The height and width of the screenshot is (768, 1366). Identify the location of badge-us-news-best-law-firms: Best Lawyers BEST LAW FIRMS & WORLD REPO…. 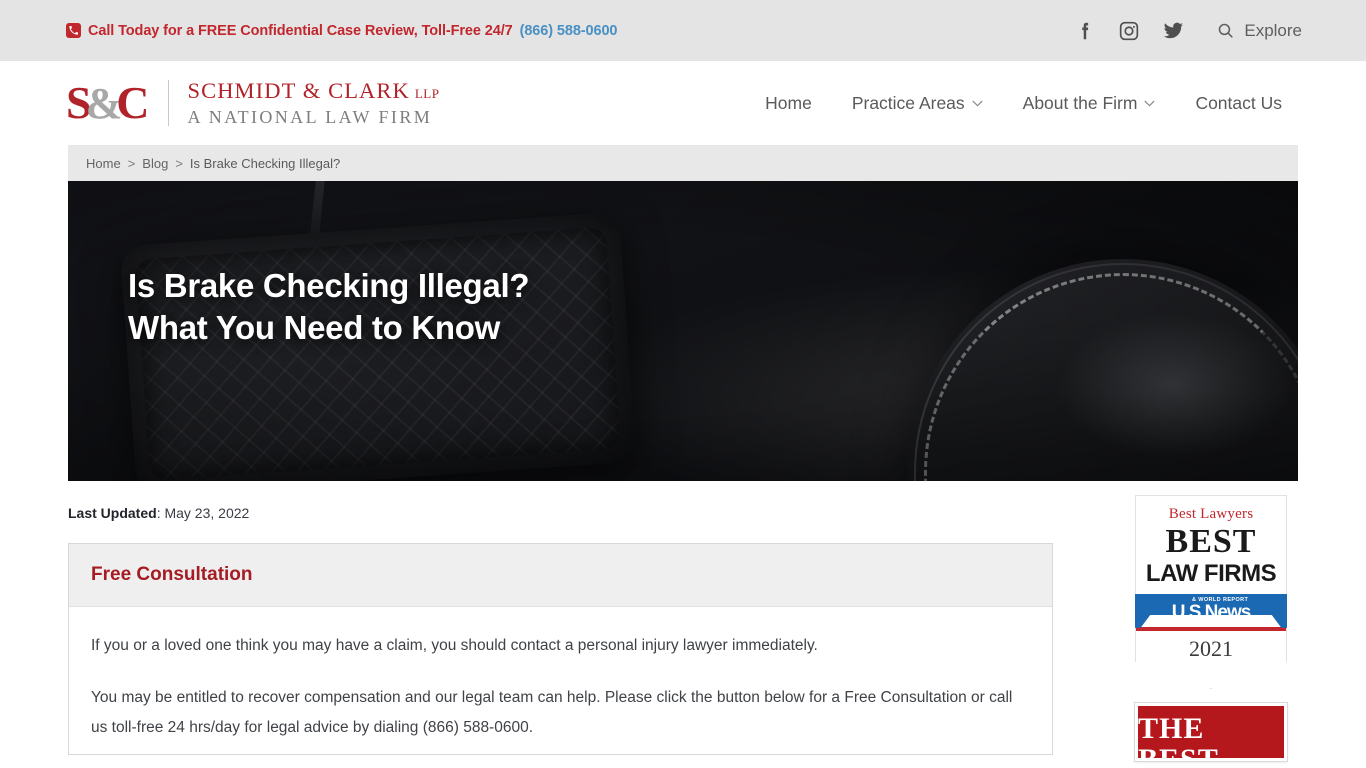
(1211, 592).